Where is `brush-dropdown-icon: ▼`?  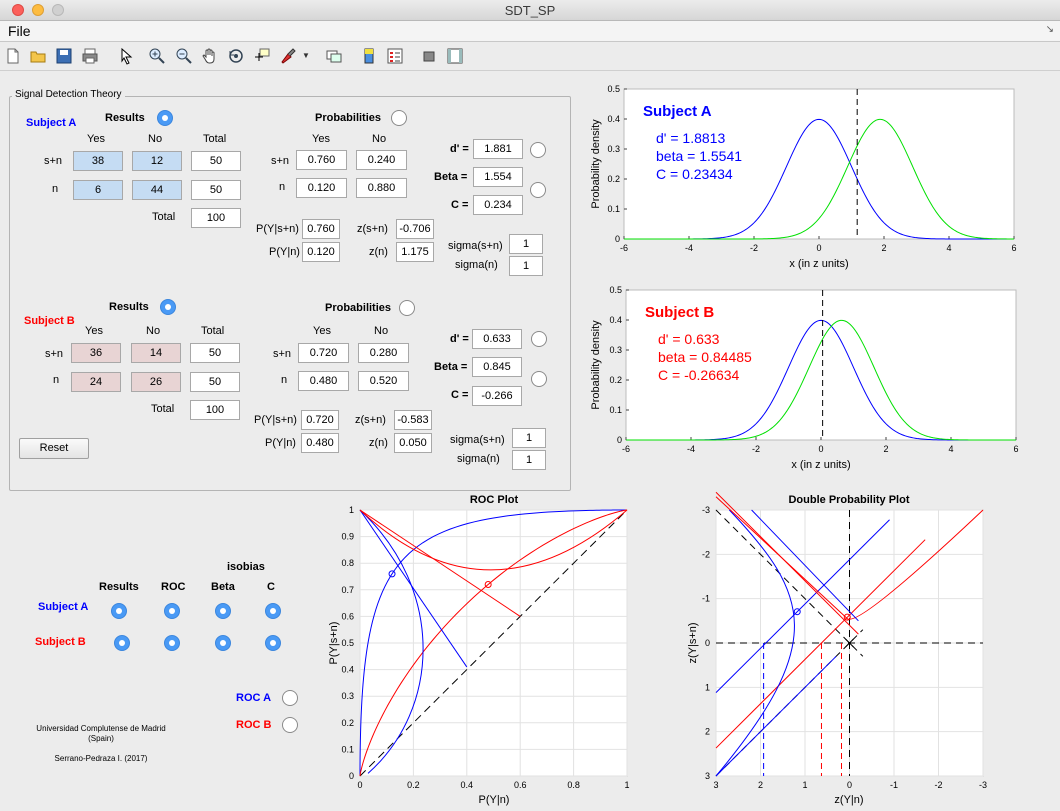 brush-dropdown-icon: ▼ is located at coordinates (306, 55).